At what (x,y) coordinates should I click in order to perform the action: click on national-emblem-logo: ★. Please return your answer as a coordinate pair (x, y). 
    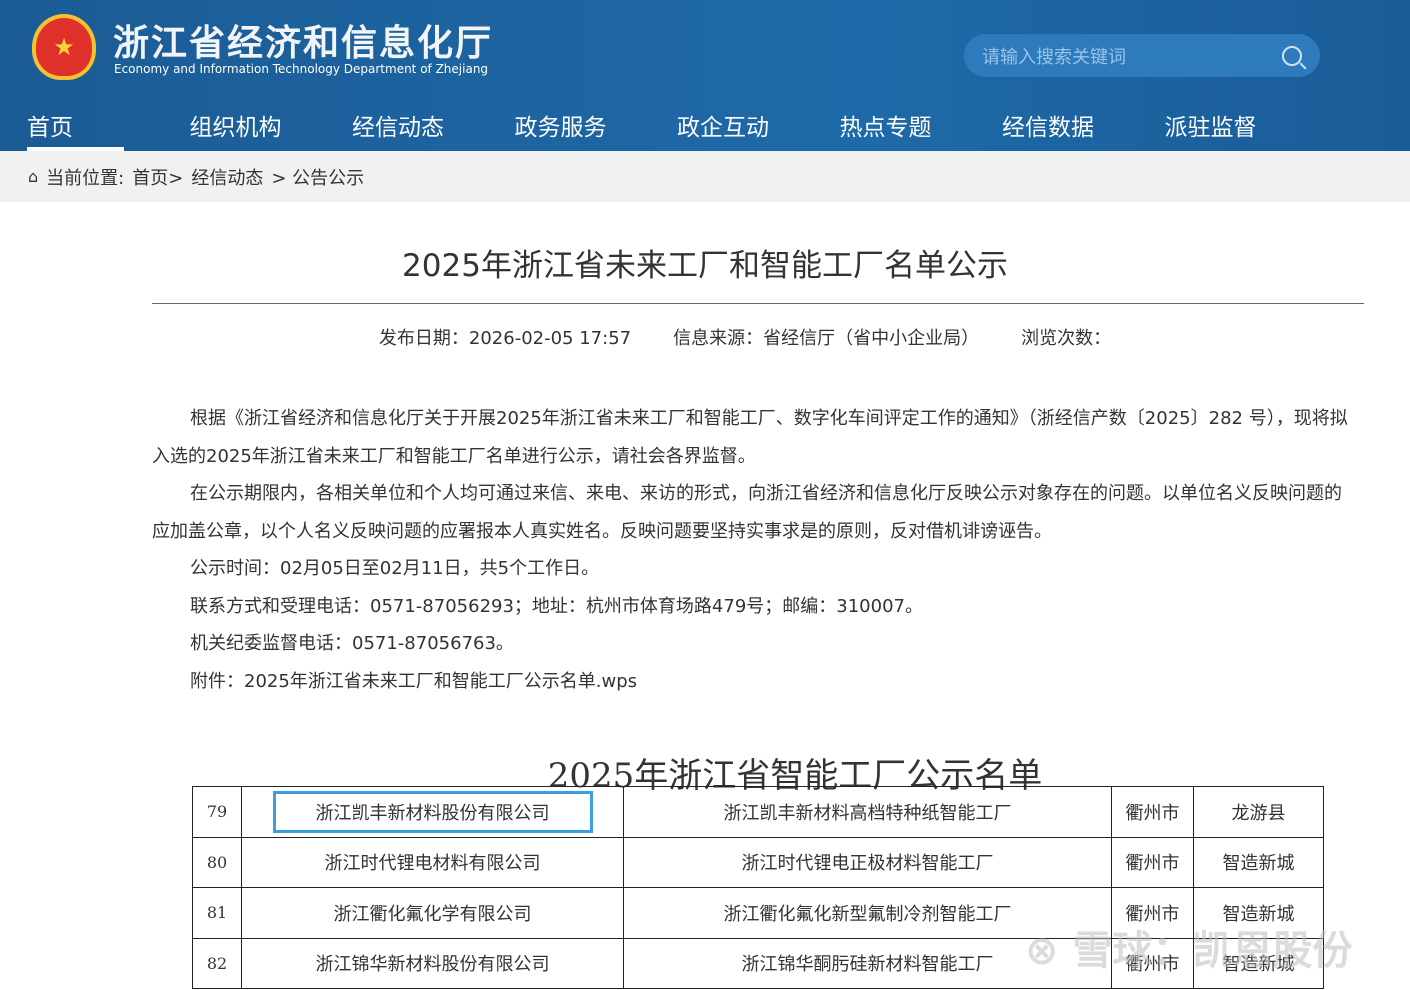
    Looking at the image, I should click on (64, 47).